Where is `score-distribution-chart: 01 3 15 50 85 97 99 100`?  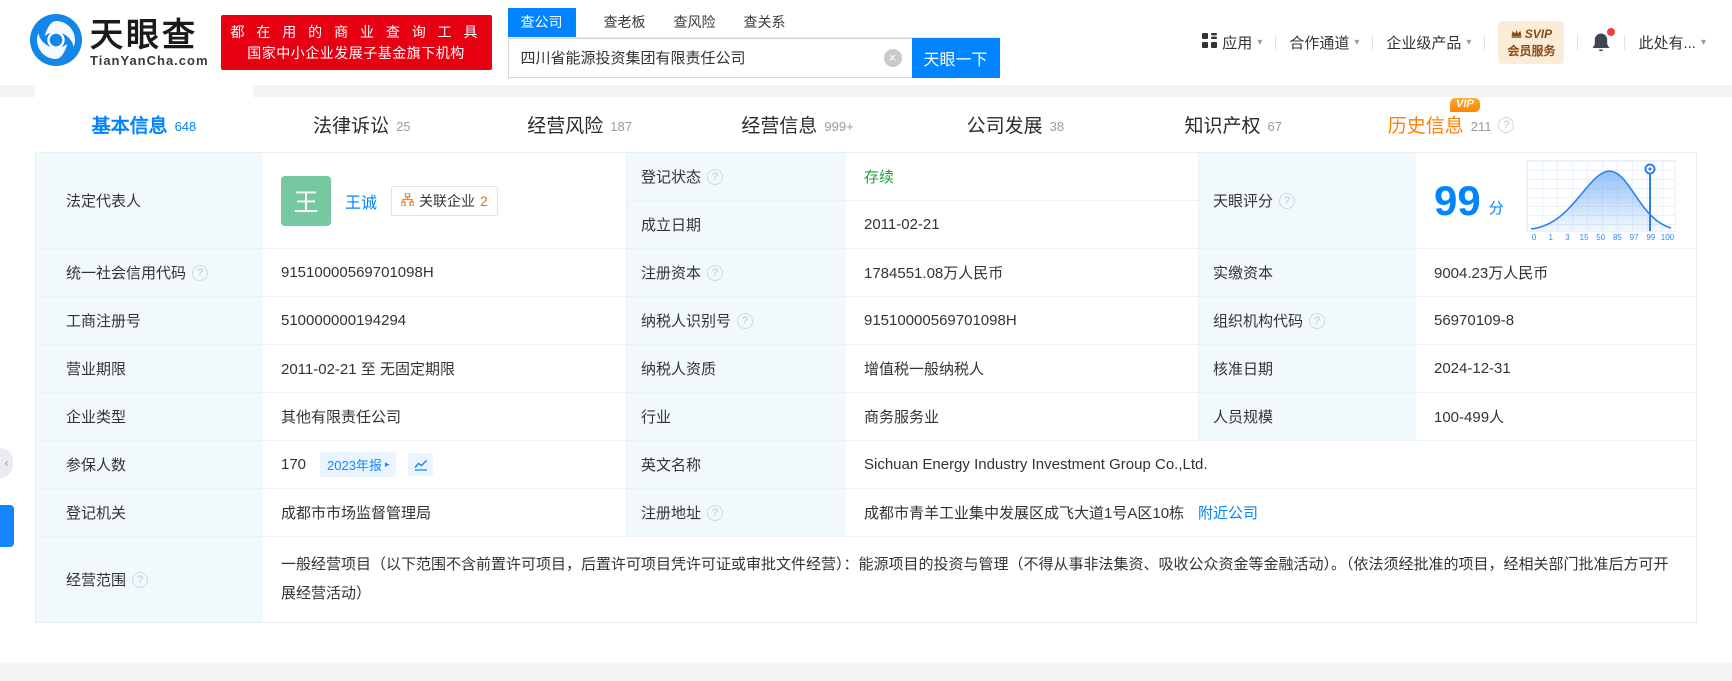 score-distribution-chart: 01 3 15 50 85 97 99 100 is located at coordinates (1600, 200).